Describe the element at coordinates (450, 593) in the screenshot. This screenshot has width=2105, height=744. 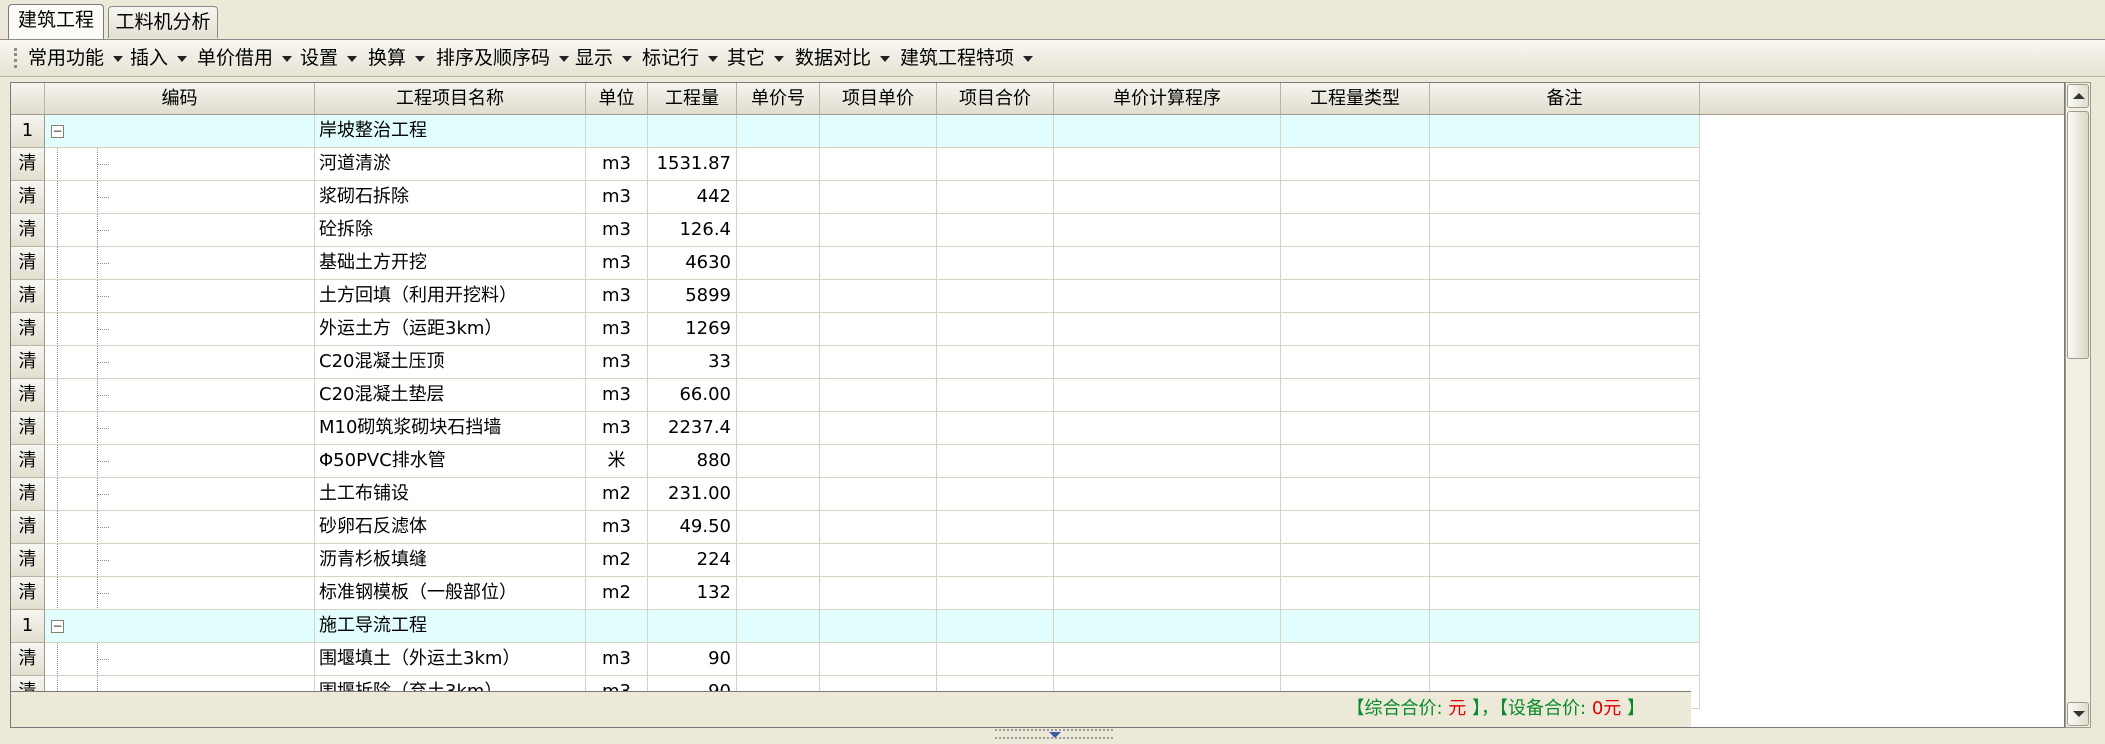
I see `cell-item-name: 标准钢模板（一般部位）` at that location.